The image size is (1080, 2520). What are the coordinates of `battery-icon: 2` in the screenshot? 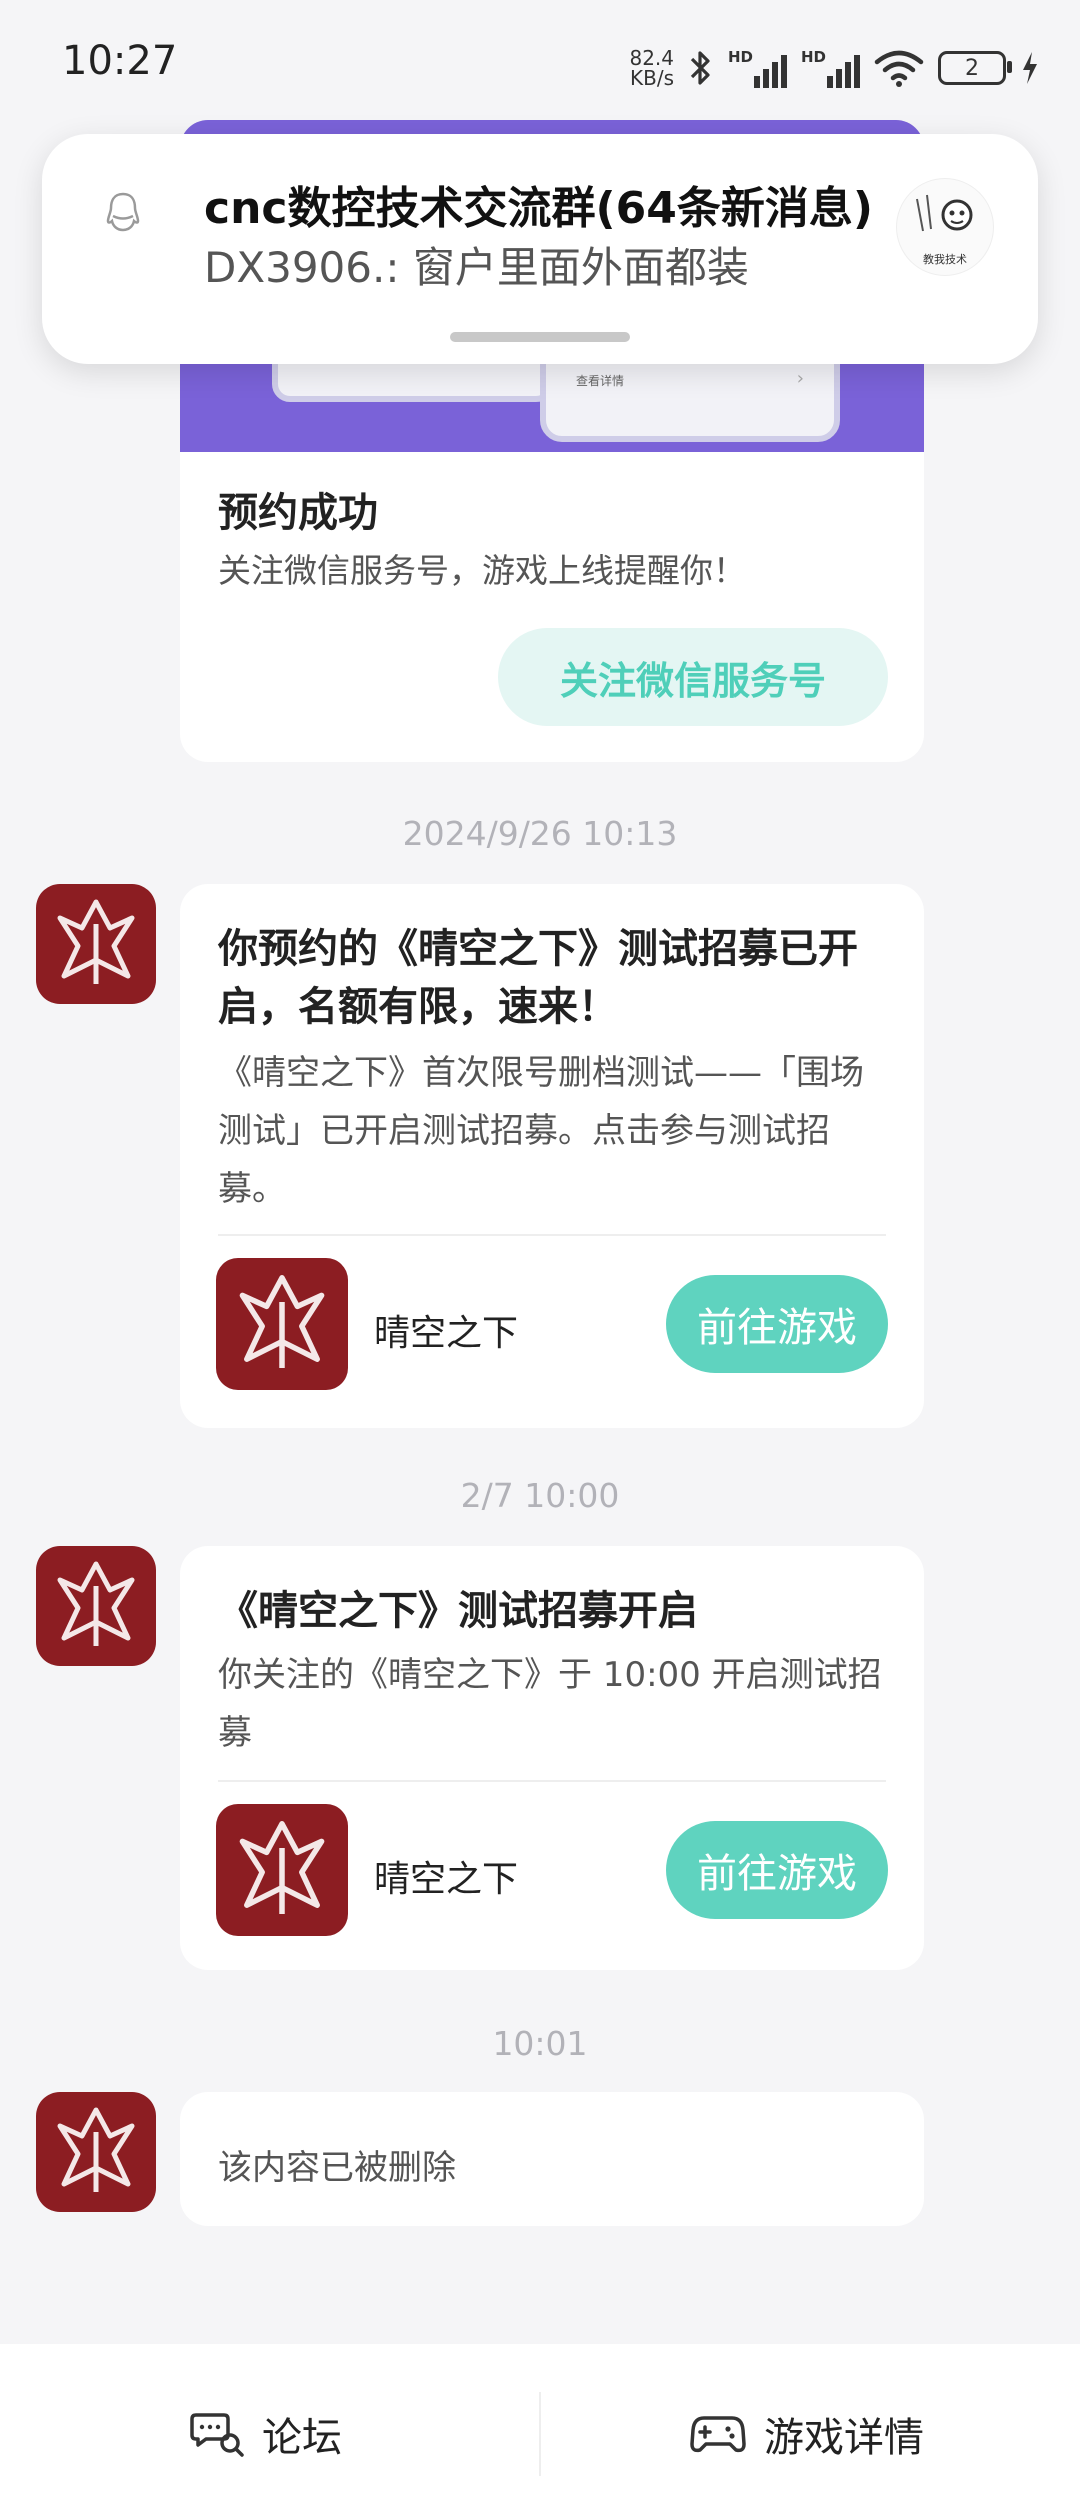 It's located at (975, 68).